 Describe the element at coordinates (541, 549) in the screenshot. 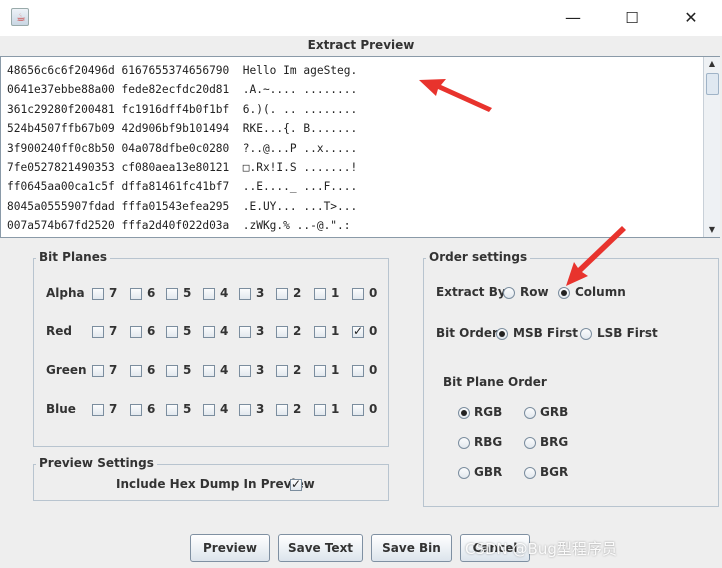

I see `watermark: CSDN @Bug型程序员` at that location.